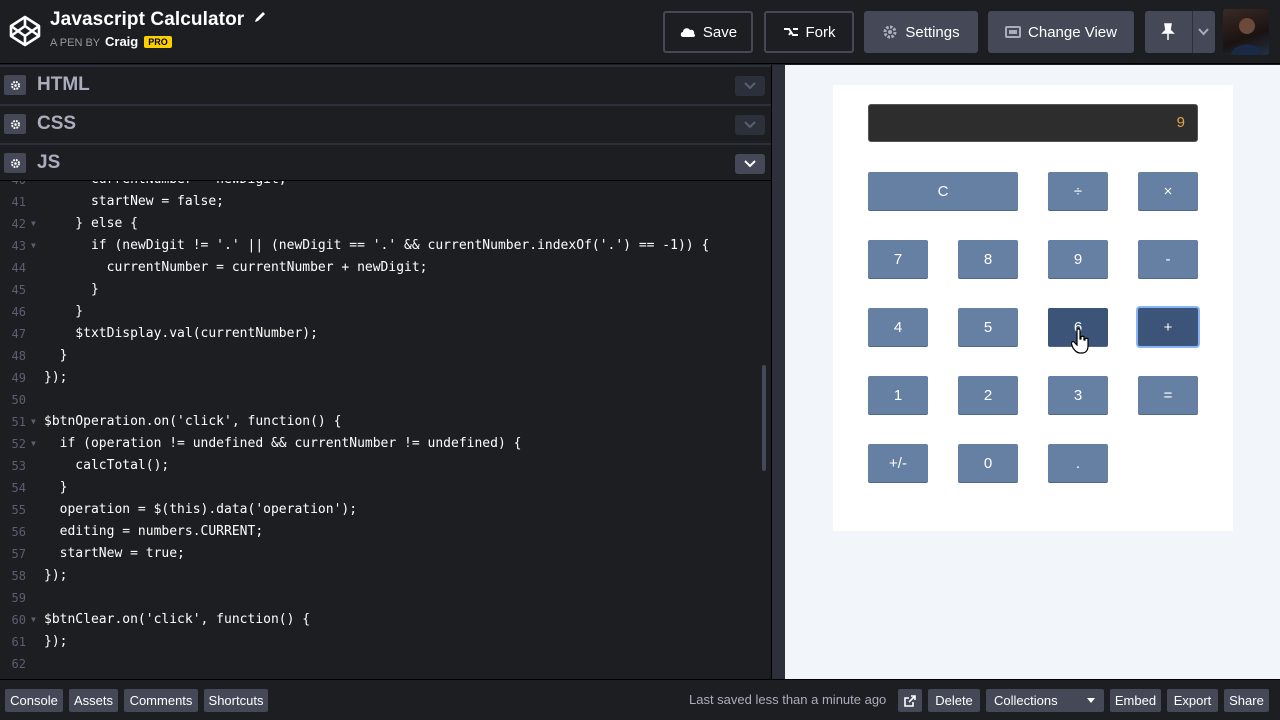 The image size is (1280, 720). I want to click on js-pane-header: JS, so click(385, 161).